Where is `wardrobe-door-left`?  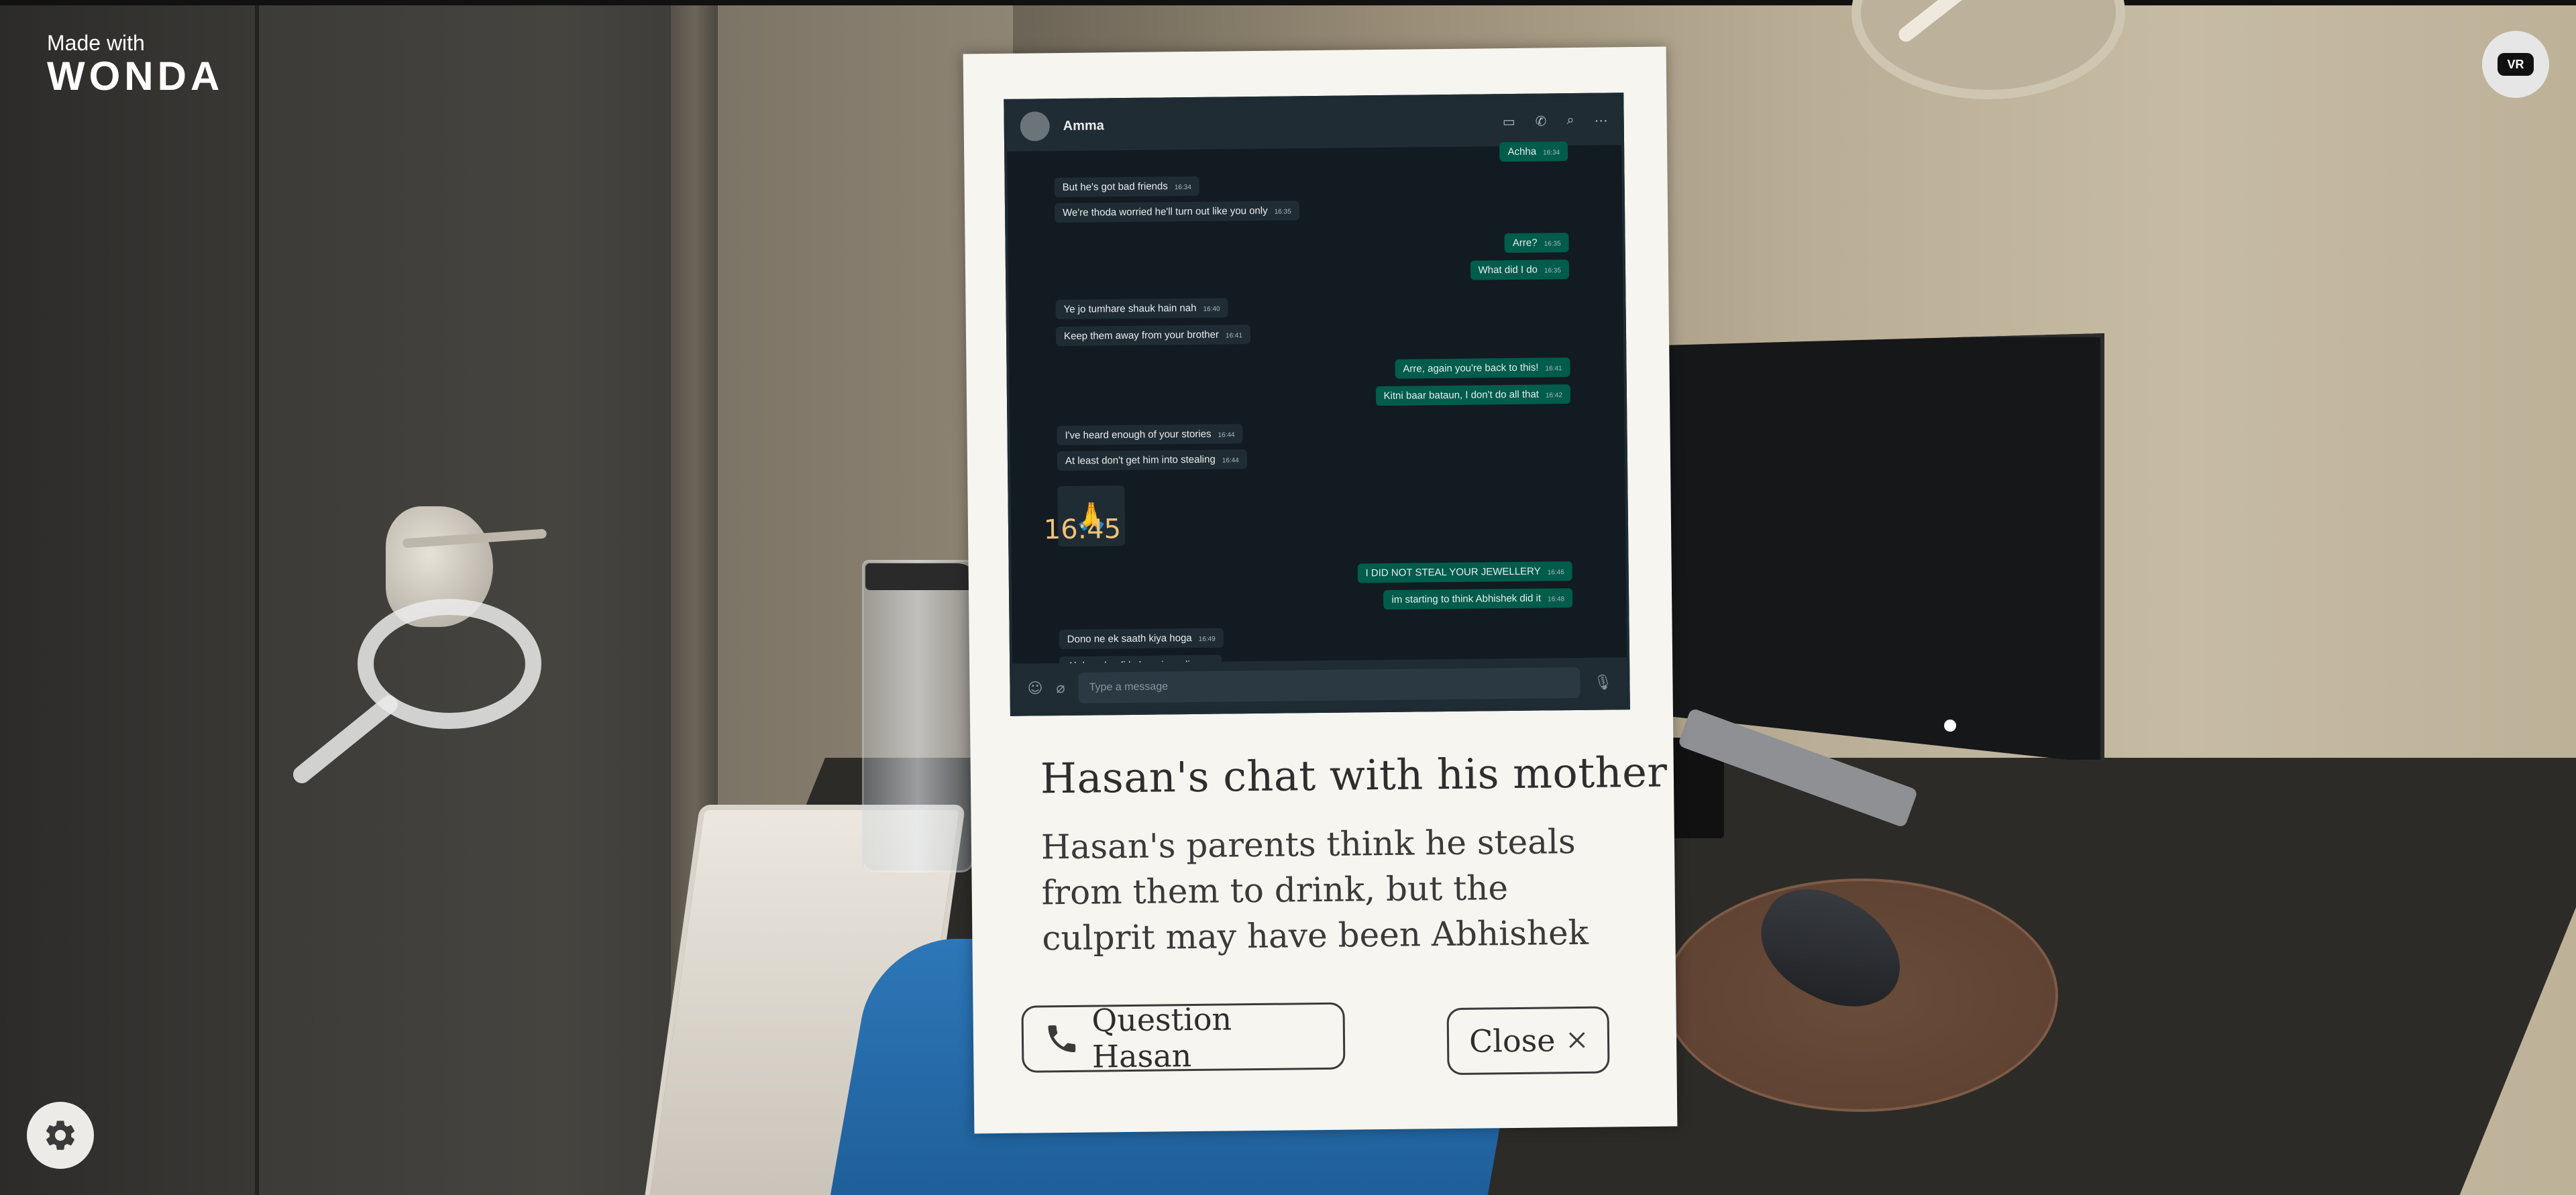 wardrobe-door-left is located at coordinates (127, 597).